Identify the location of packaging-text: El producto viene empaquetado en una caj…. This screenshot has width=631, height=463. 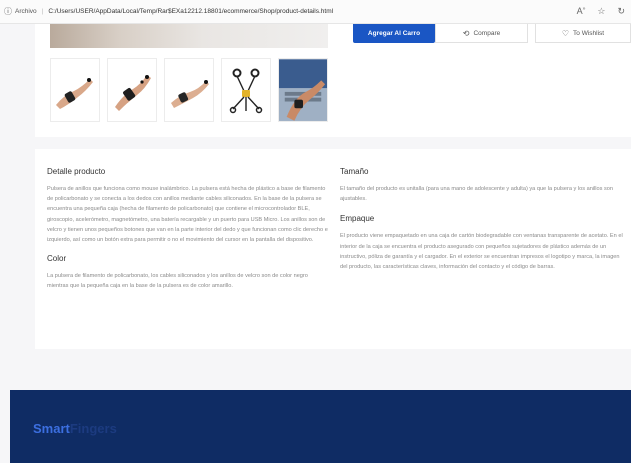
(481, 252).